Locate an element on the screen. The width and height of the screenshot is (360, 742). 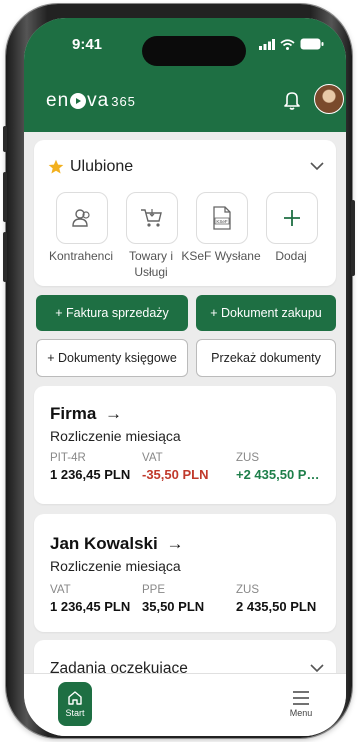
accounting-documents-button: + Dokumenty księgowe is located at coordinates (112, 358).